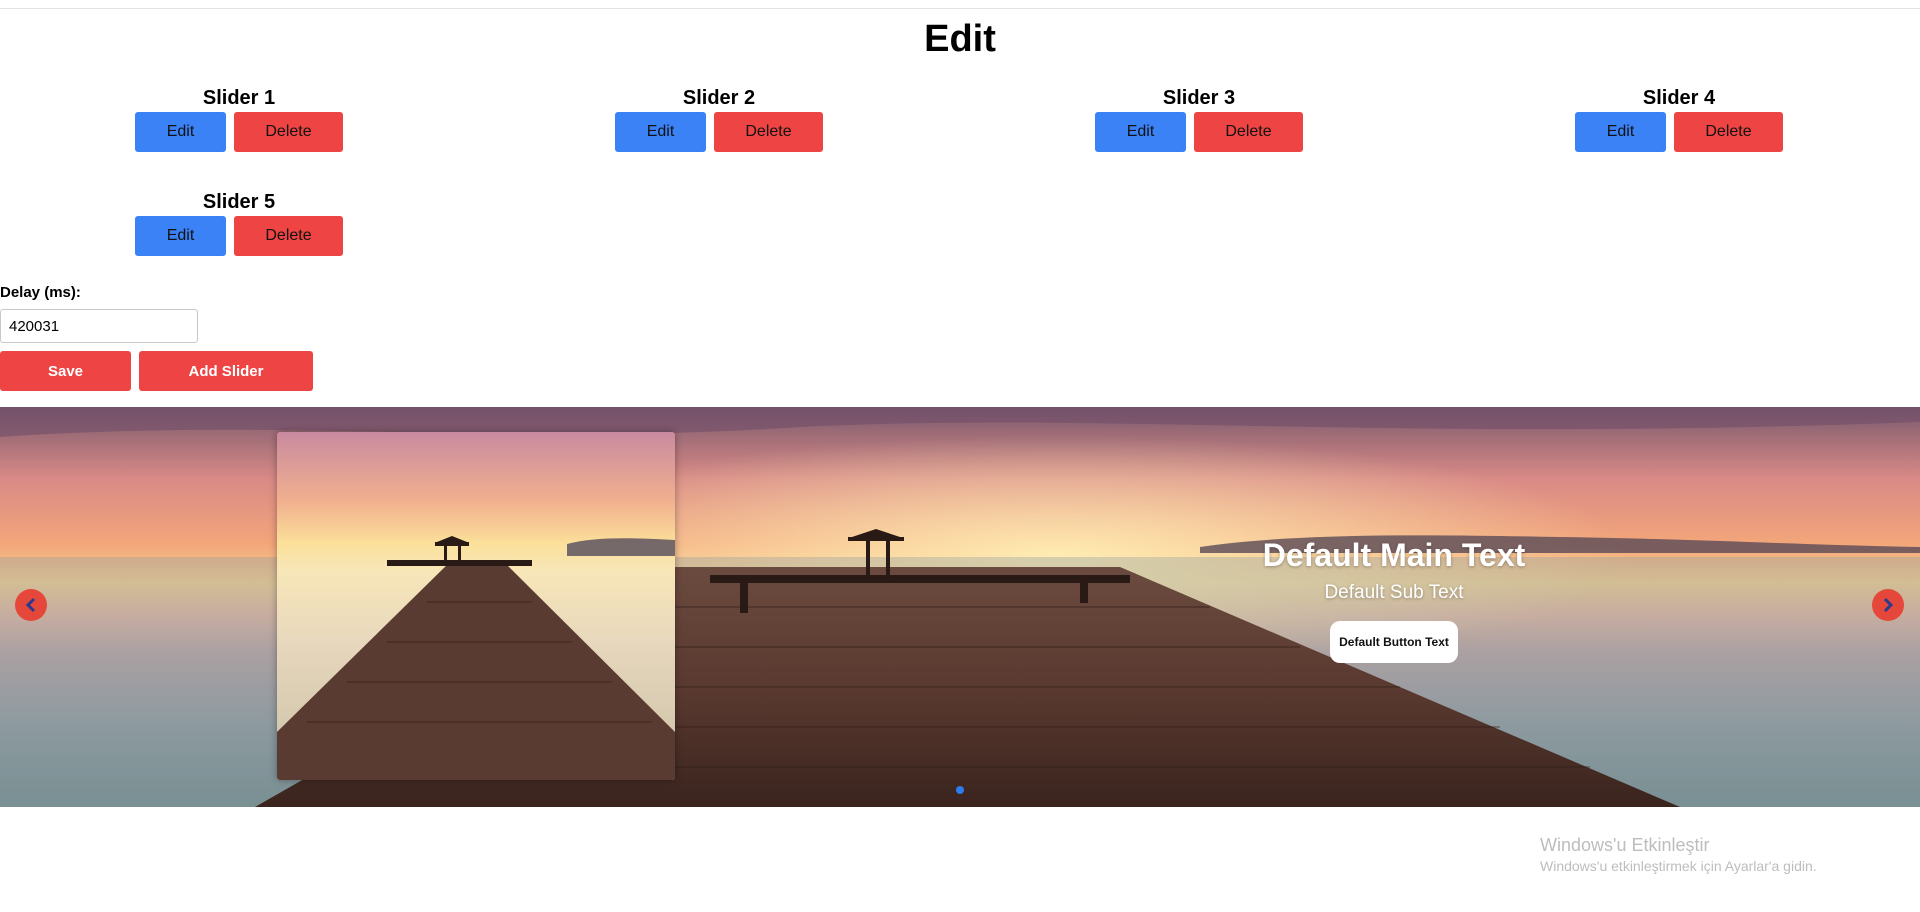 This screenshot has width=1920, height=912. I want to click on slider-name: Slider 4, so click(1679, 98).